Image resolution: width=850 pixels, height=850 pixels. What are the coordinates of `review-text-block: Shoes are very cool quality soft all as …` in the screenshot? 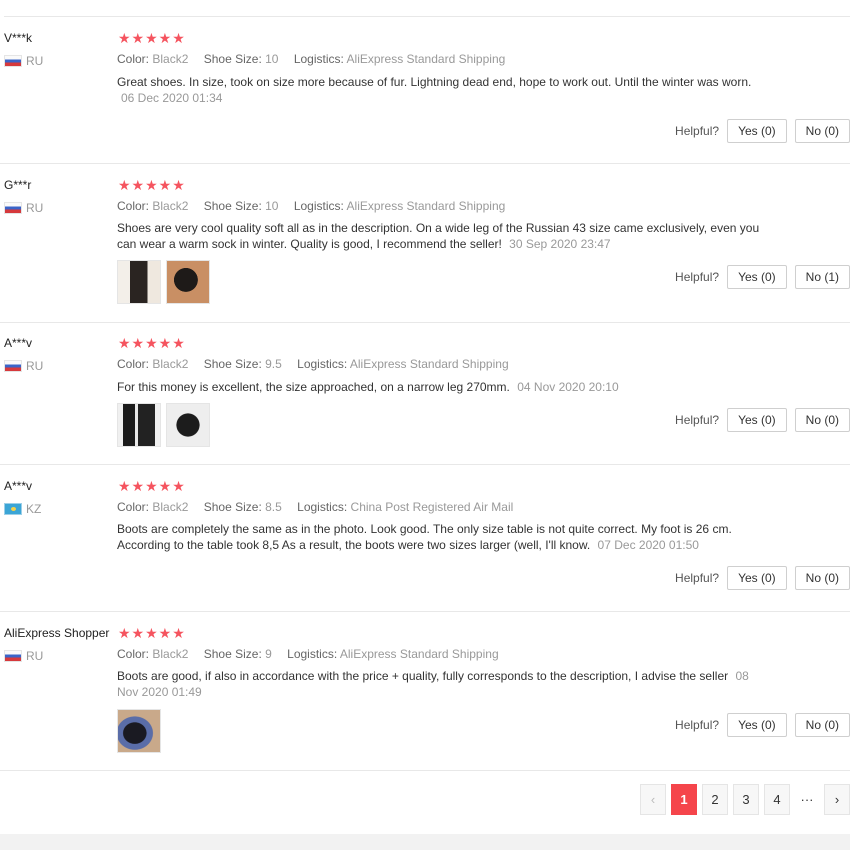 It's located at (442, 236).